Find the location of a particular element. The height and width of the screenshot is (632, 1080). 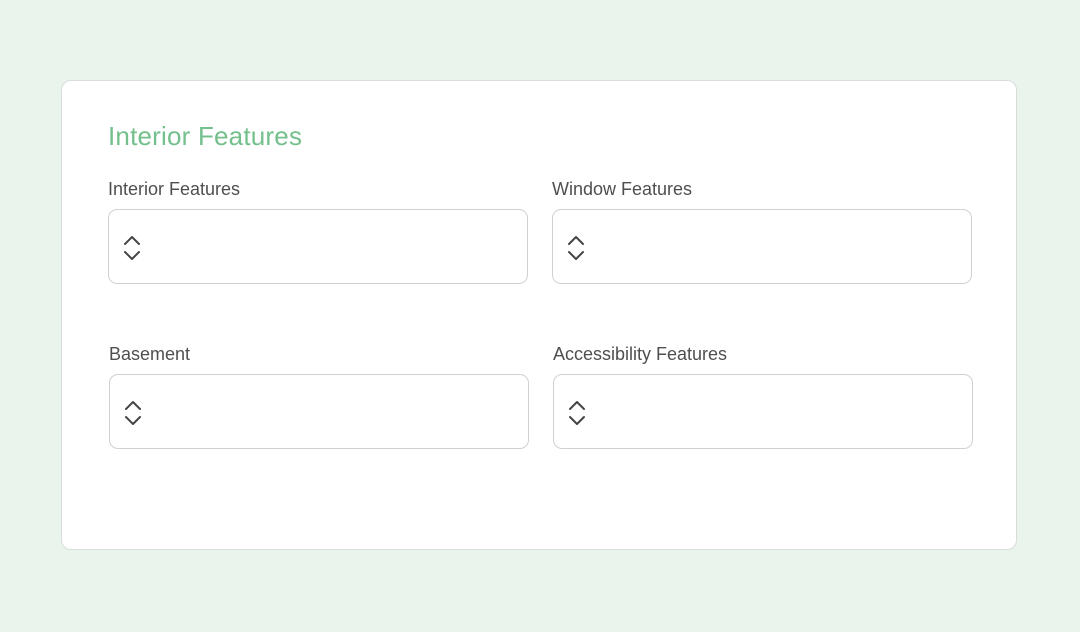

accessibility-features-field: Accessibility Features is located at coordinates (763, 396).